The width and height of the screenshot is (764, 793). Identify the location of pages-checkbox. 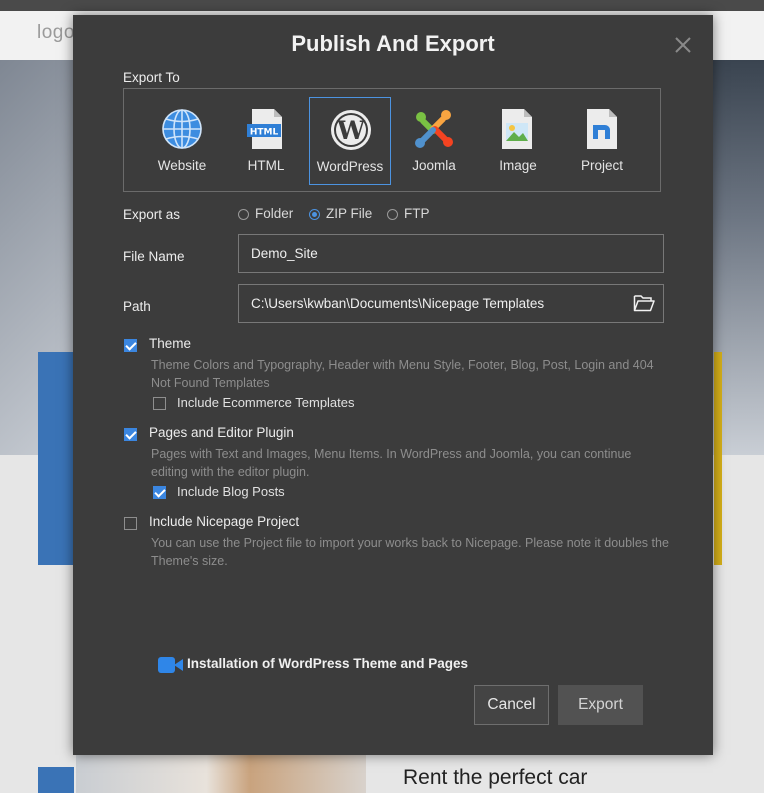
(130, 434).